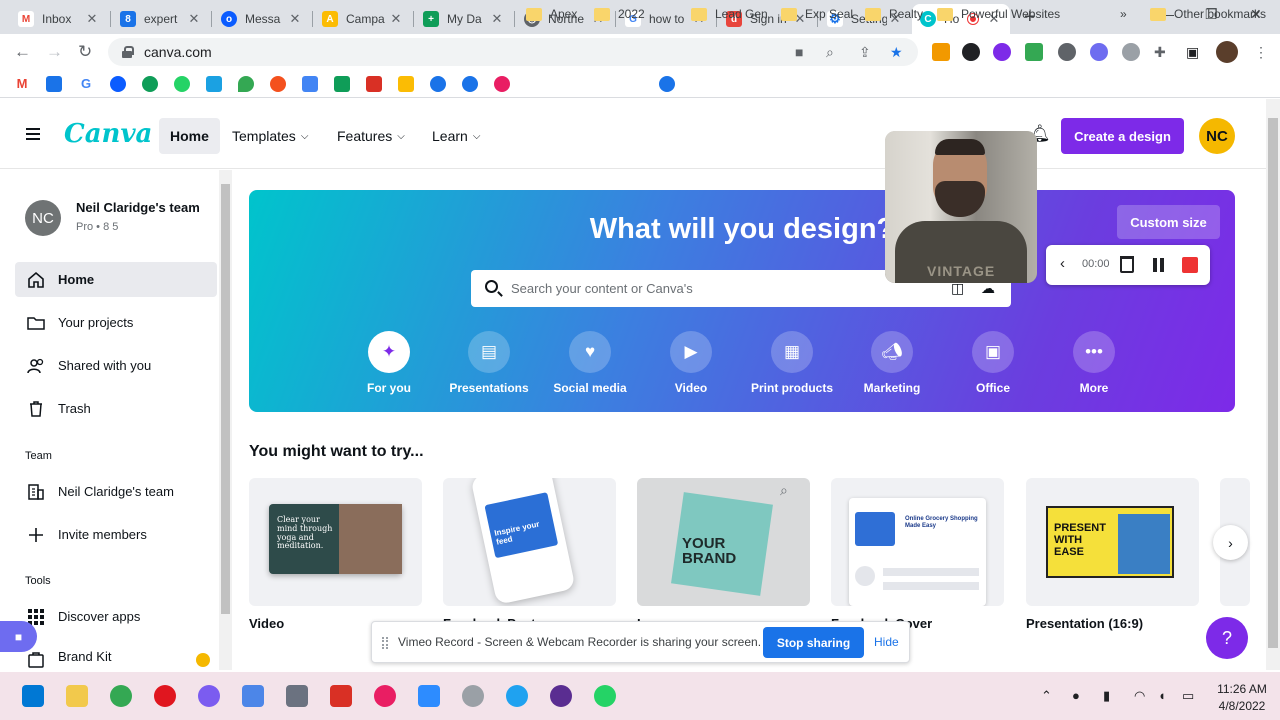 Image resolution: width=1280 pixels, height=720 pixels. Describe the element at coordinates (1192, 52) in the screenshot. I see `side-panel-icon: ▣` at that location.